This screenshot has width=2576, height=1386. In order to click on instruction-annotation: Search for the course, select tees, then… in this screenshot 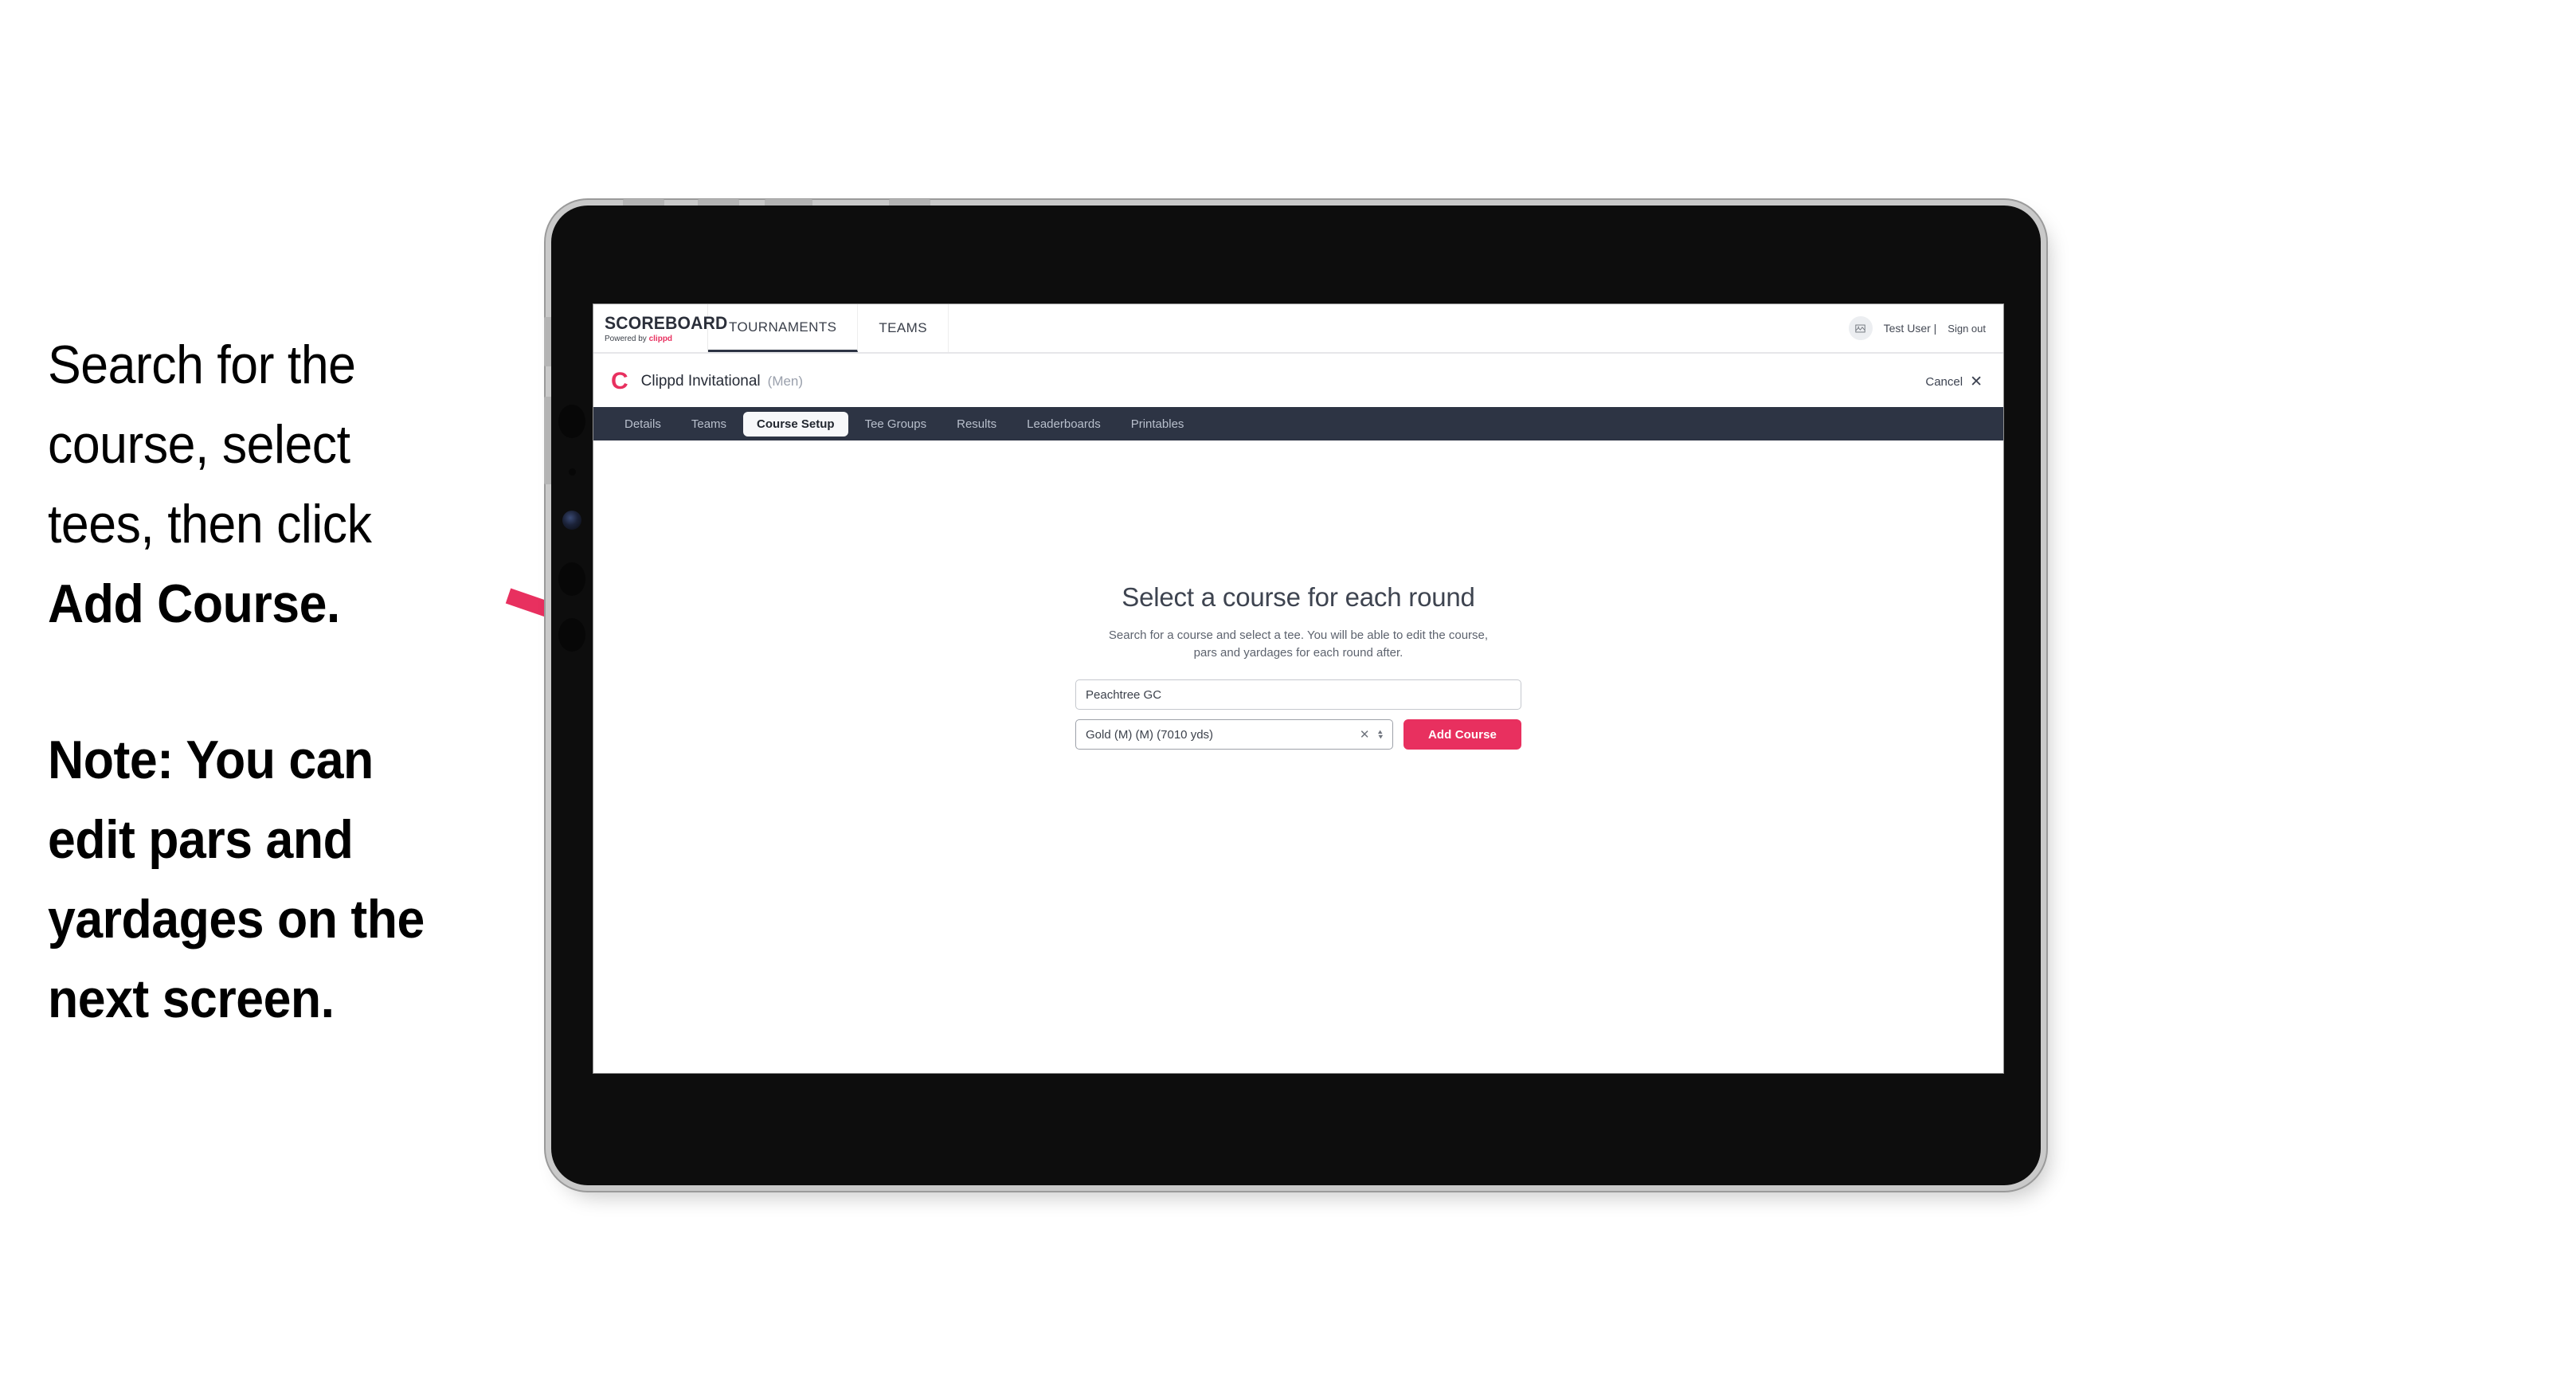, I will do `click(287, 682)`.